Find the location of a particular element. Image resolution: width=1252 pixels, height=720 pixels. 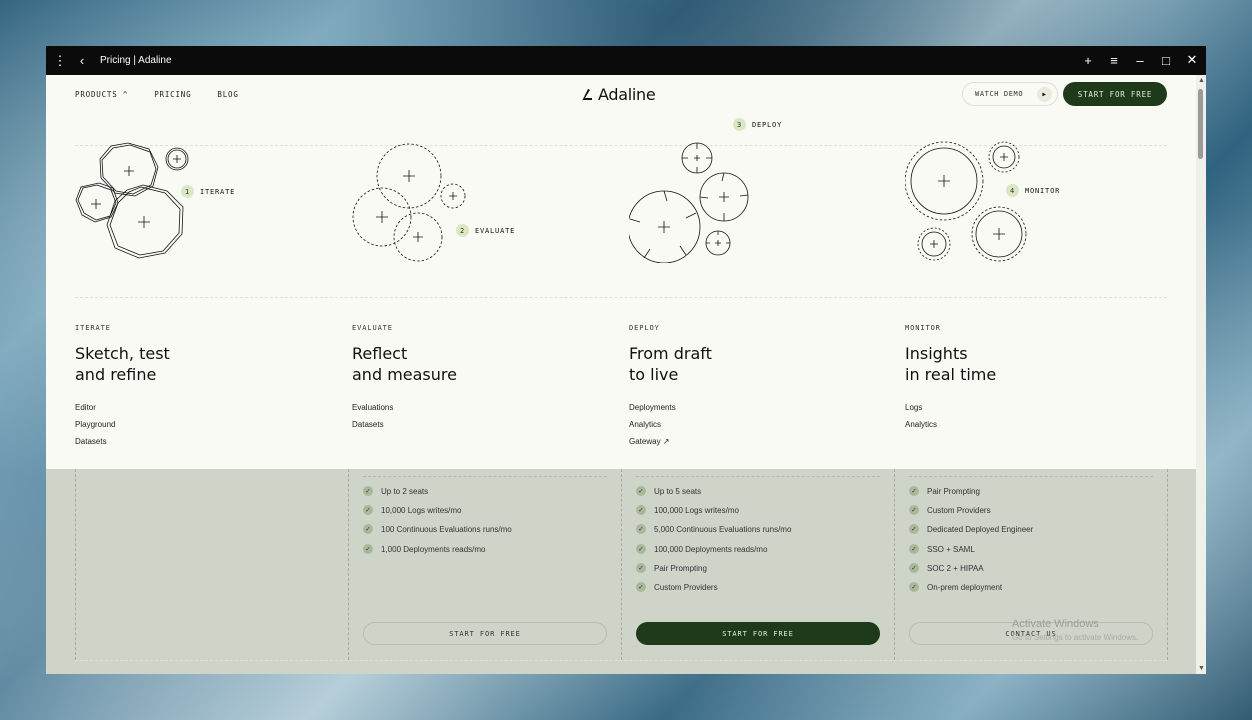

link-playground: Playground is located at coordinates (95, 424).